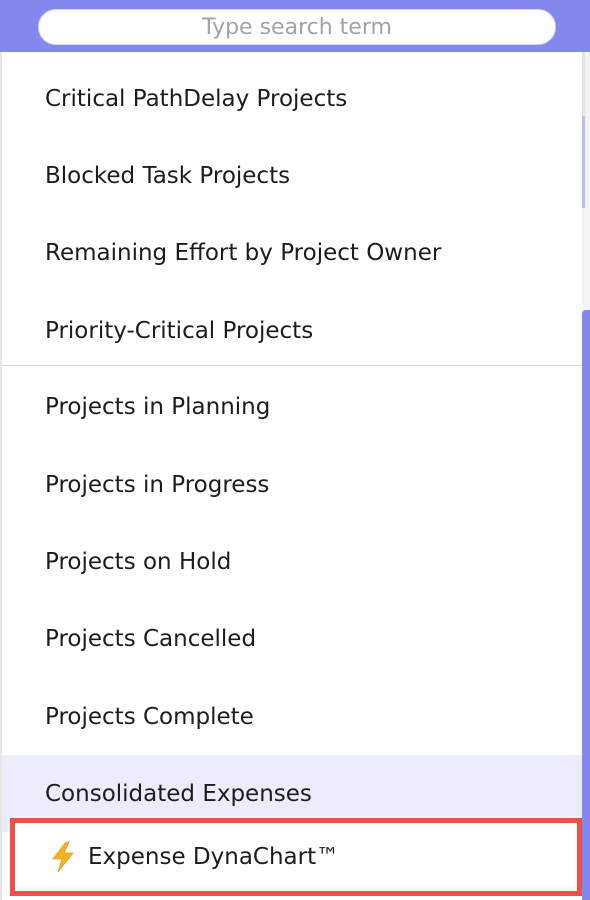 Image resolution: width=590 pixels, height=900 pixels. I want to click on menu-item-label: Expense DynaChart™, so click(214, 857).